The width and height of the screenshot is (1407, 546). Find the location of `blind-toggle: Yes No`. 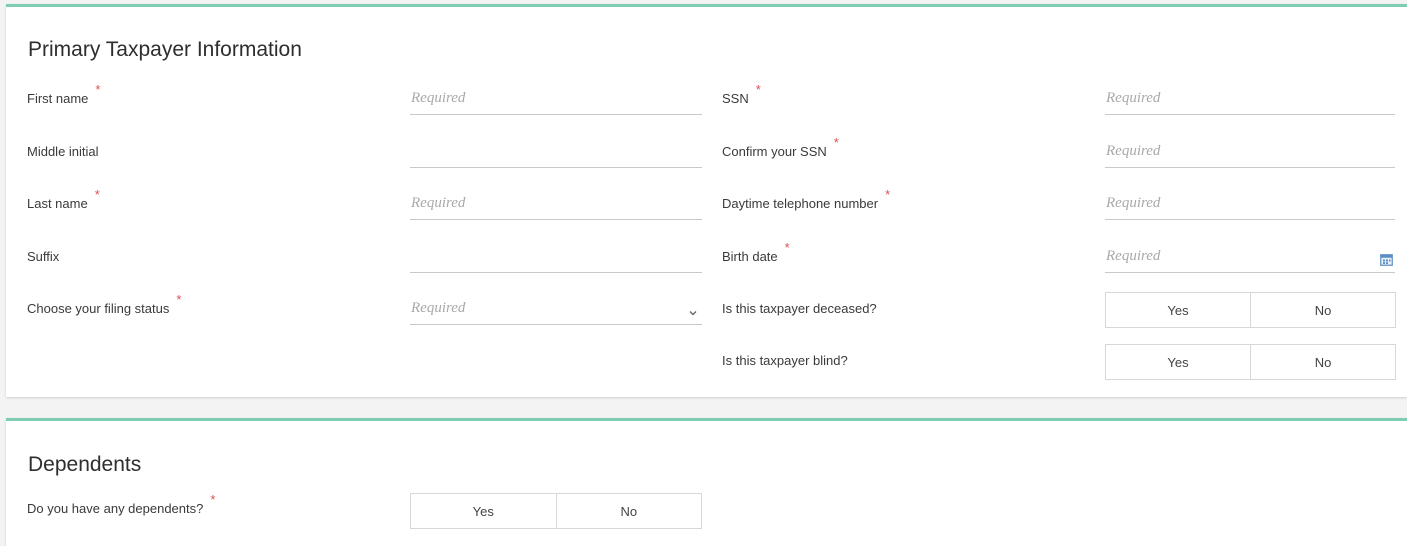

blind-toggle: Yes No is located at coordinates (1250, 362).